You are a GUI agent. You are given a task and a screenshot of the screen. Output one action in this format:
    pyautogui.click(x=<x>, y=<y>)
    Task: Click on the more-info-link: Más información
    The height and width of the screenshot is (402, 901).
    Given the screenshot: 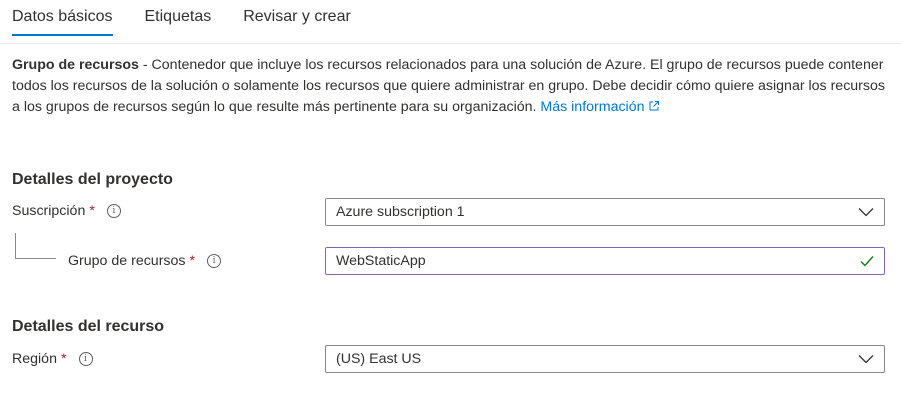 What is the action you would take?
    pyautogui.click(x=599, y=107)
    